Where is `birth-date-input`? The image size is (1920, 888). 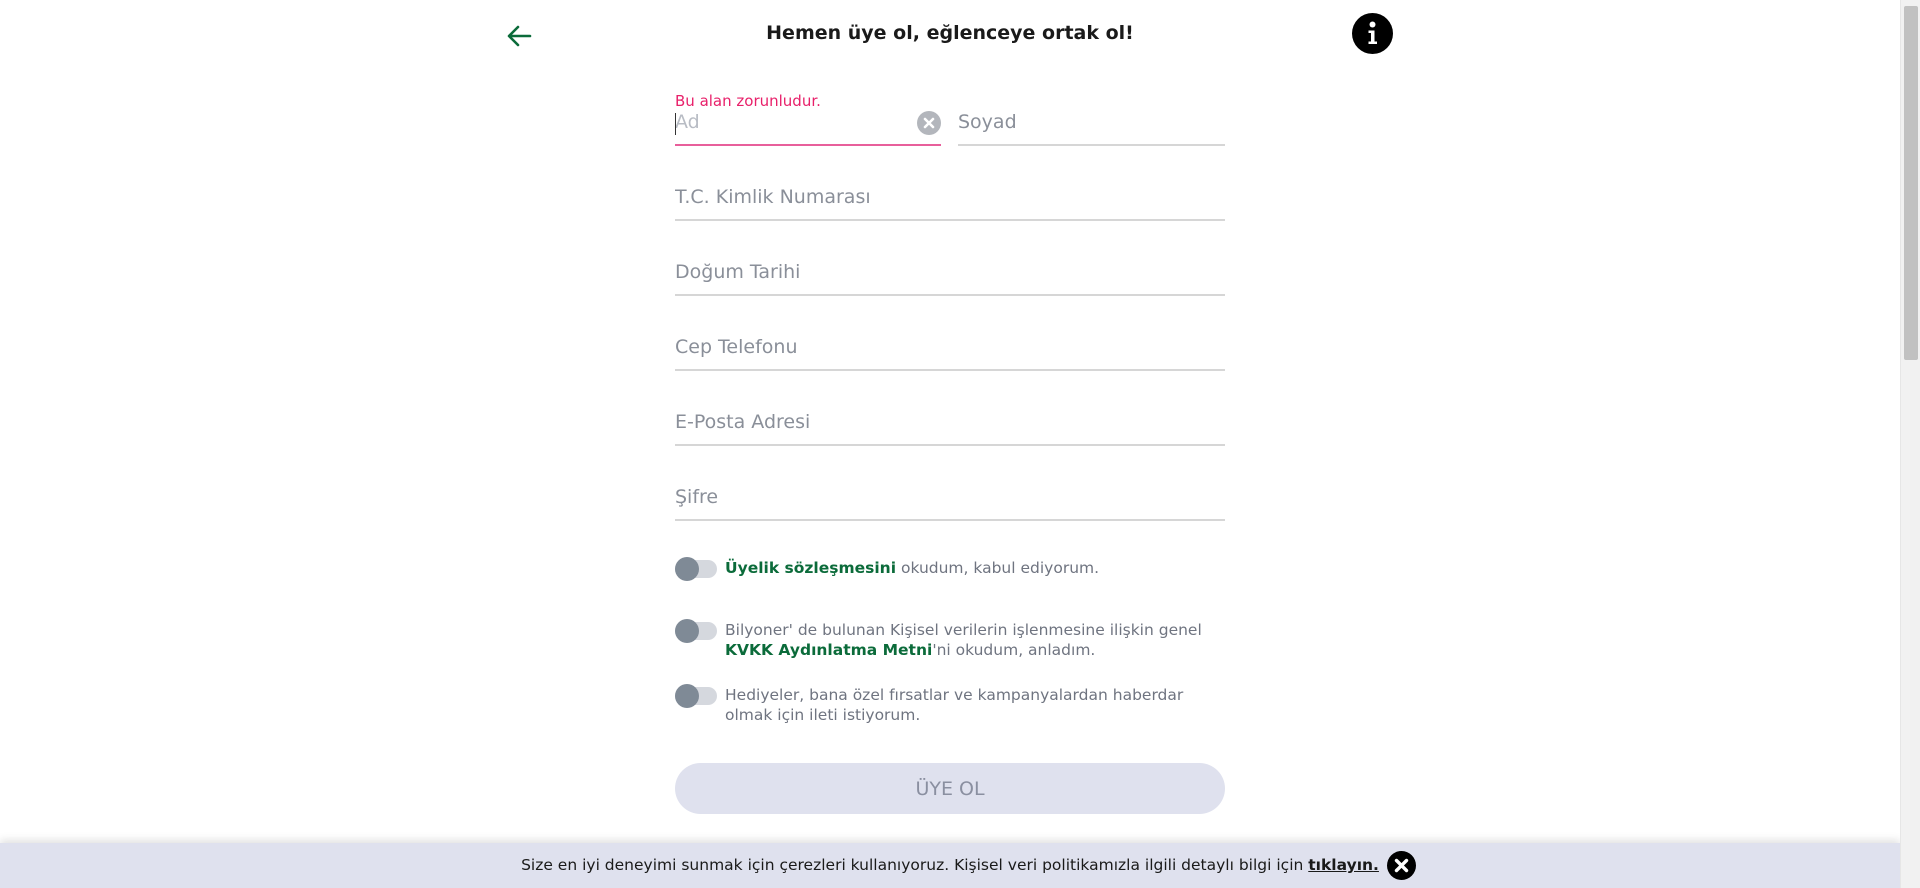 birth-date-input is located at coordinates (950, 272).